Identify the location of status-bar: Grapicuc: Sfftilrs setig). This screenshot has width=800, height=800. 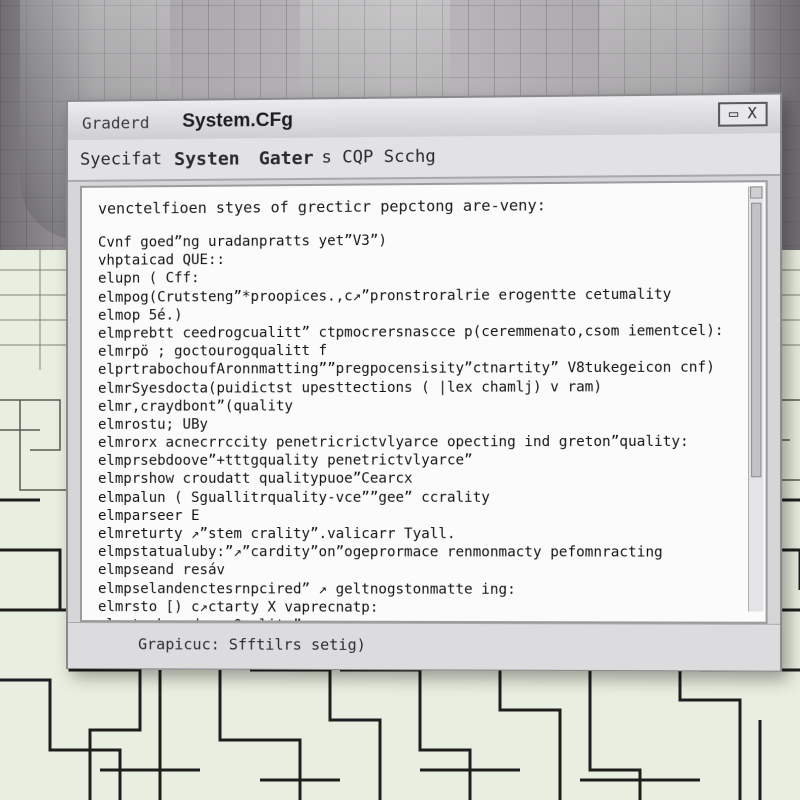
(424, 646).